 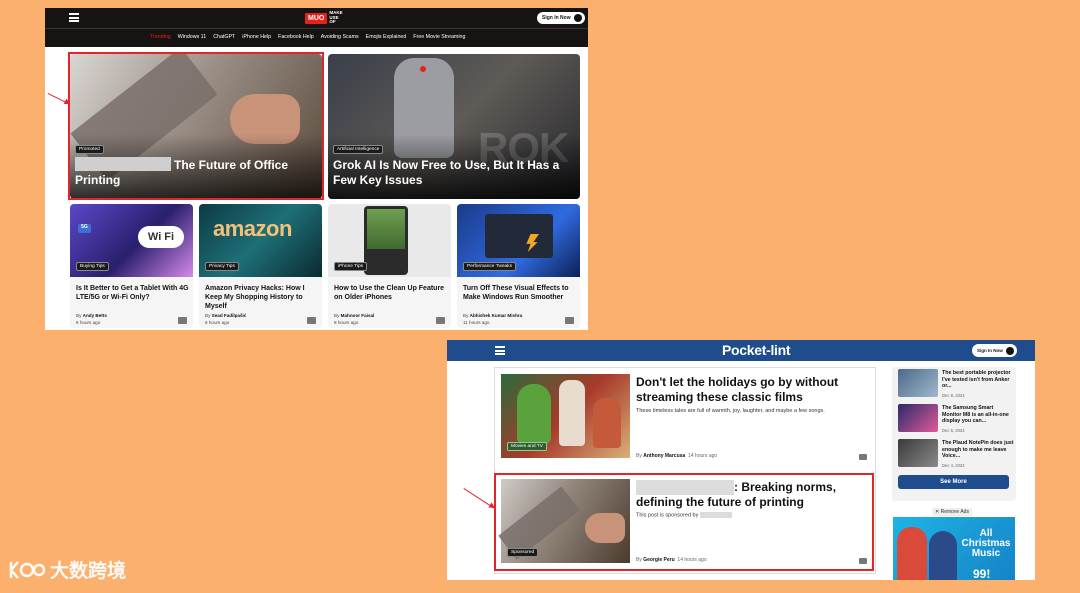 I want to click on article-time: 11 hours ago, so click(x=476, y=322).